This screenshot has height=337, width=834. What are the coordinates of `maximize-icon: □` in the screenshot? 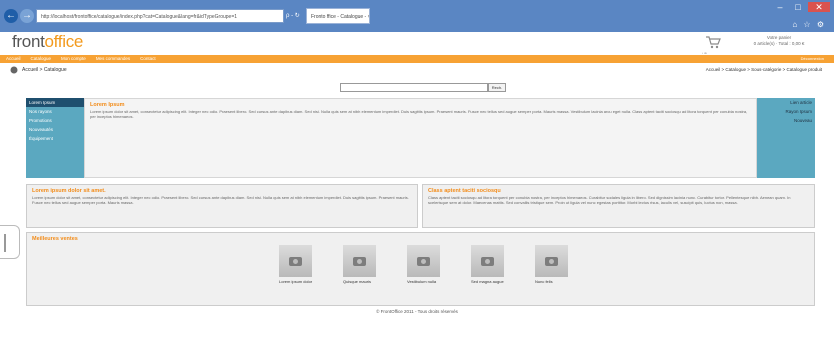 It's located at (798, 7).